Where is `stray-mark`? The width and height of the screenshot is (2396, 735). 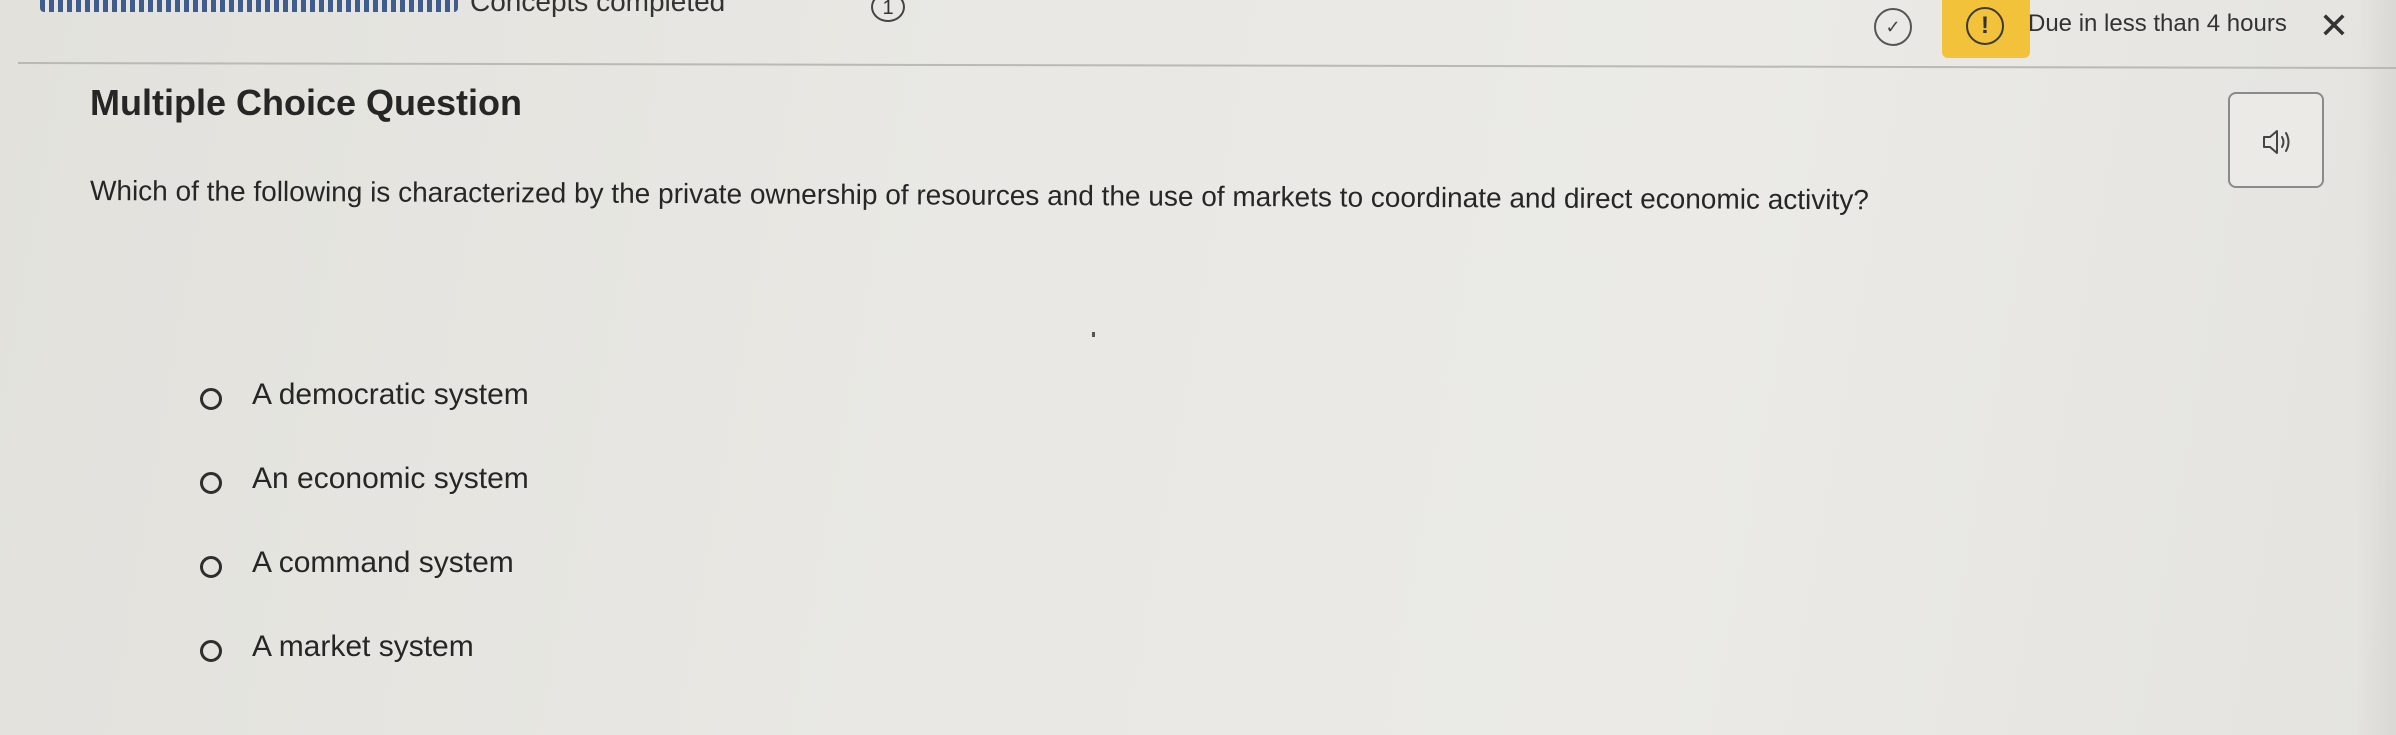
stray-mark is located at coordinates (1093, 334).